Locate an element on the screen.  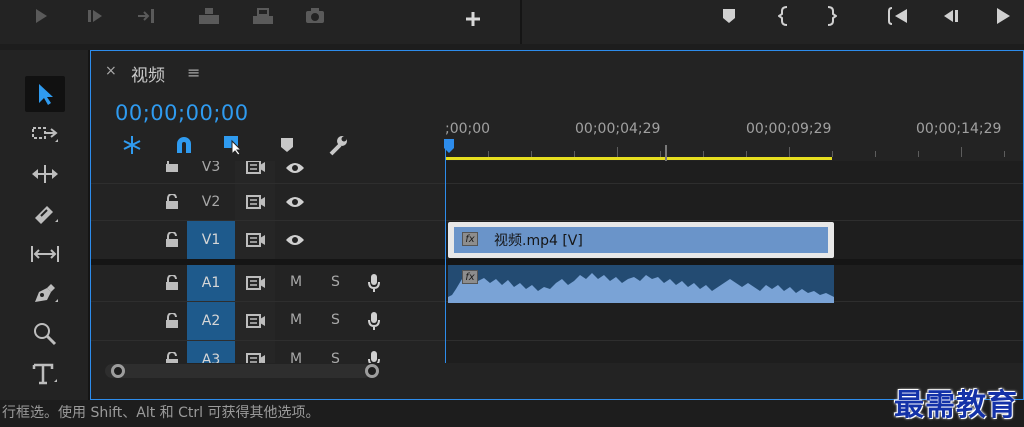
mark-in-icon is located at coordinates (784, 16).